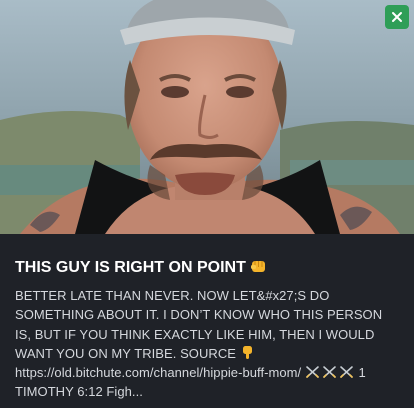 The image size is (414, 408). I want to click on pointing-down-icon, so click(247, 352).